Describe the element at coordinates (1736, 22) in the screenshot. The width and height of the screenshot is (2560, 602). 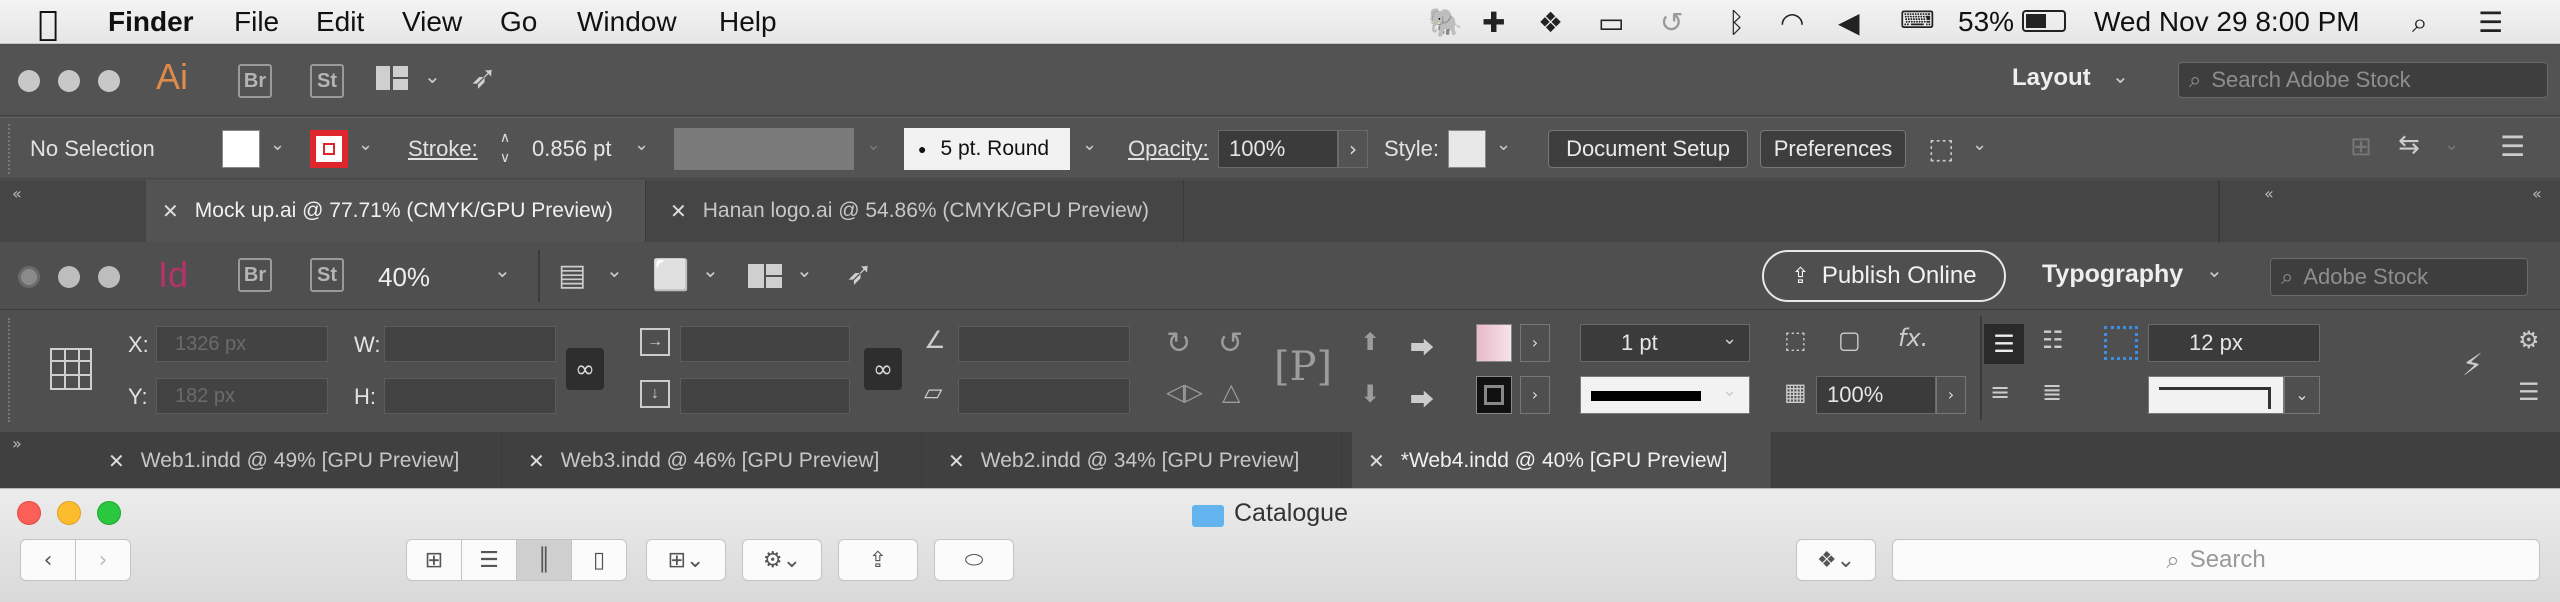
I see `bluetooth-icon: ᛒ` at that location.